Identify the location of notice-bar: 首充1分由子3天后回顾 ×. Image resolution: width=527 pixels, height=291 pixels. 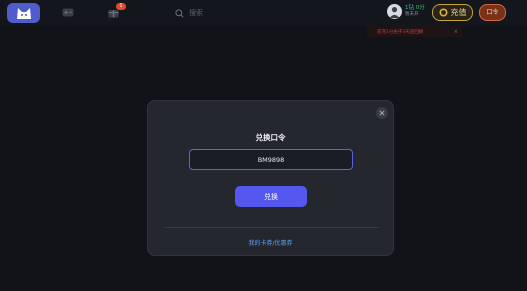
(414, 31).